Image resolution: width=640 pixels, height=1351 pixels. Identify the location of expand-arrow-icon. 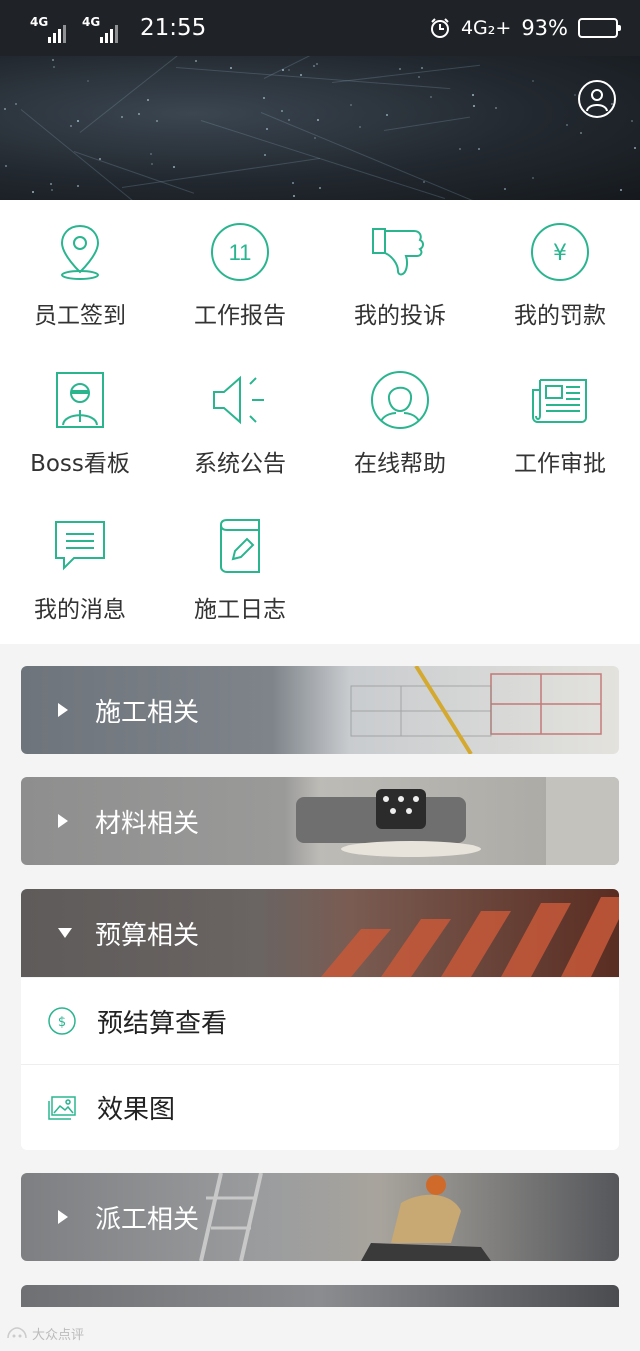
(65, 933).